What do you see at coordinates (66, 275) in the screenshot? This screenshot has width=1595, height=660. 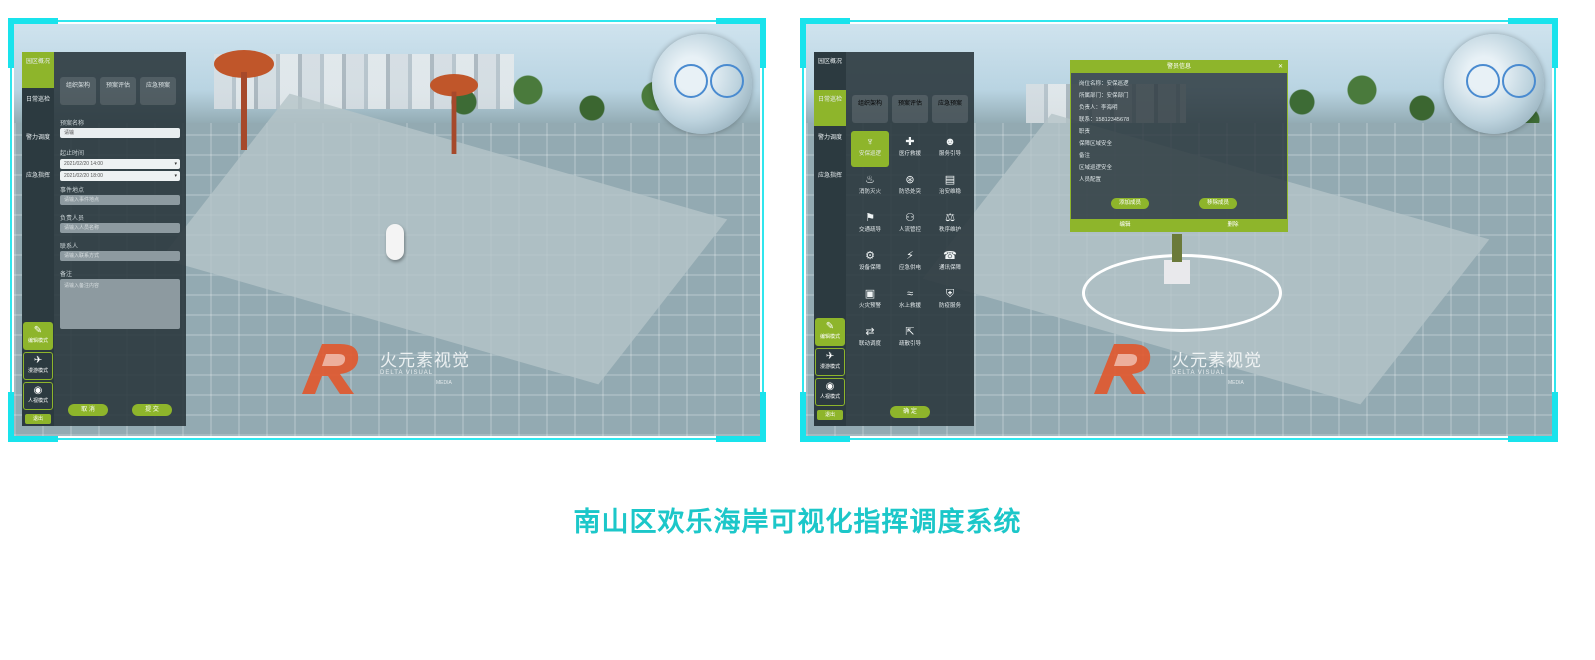 I see `remark-label: 备注` at bounding box center [66, 275].